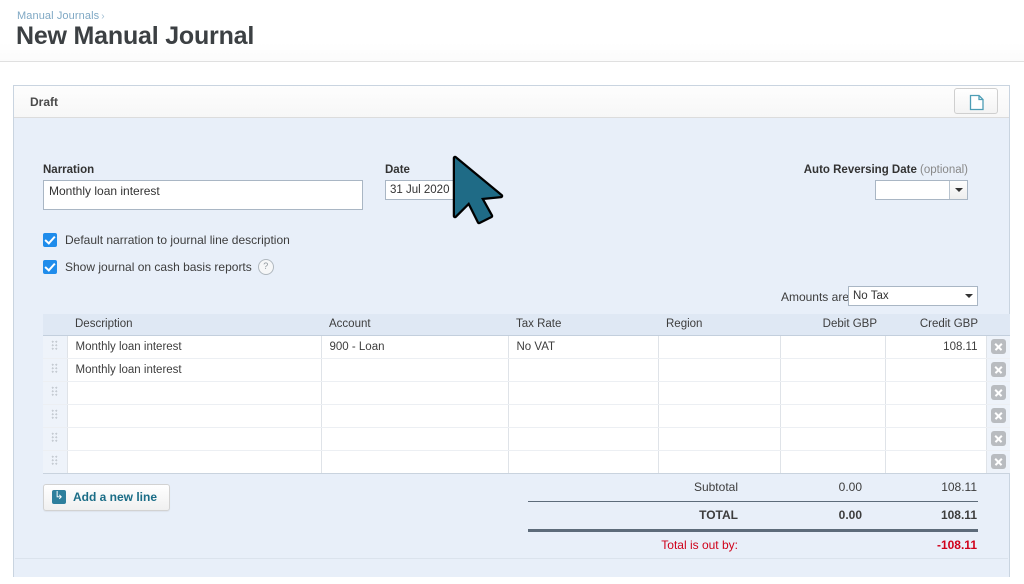 Image resolution: width=1024 pixels, height=584 pixels. Describe the element at coordinates (58, 16) in the screenshot. I see `breadcrumb-link-manual-journals: Manual Journals` at that location.